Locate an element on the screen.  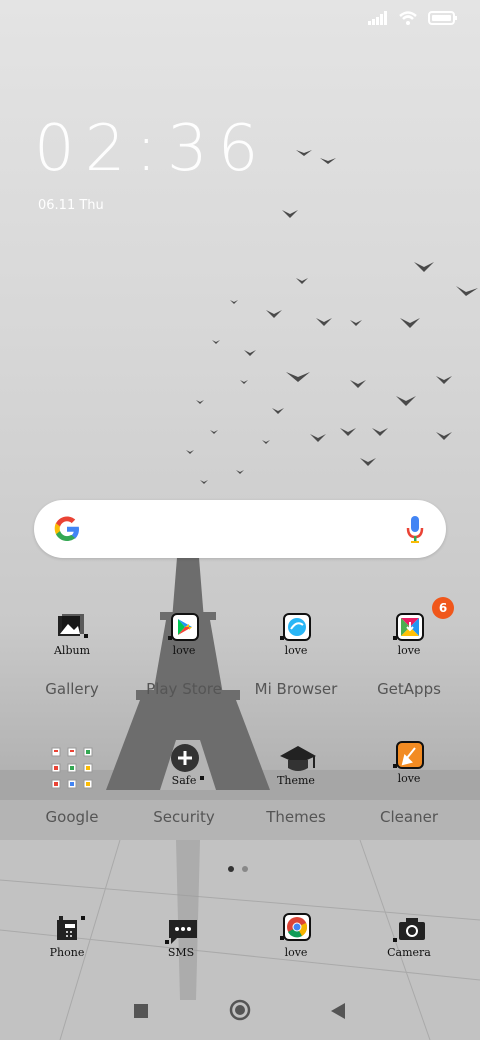
page-dot is located at coordinates (245, 869).